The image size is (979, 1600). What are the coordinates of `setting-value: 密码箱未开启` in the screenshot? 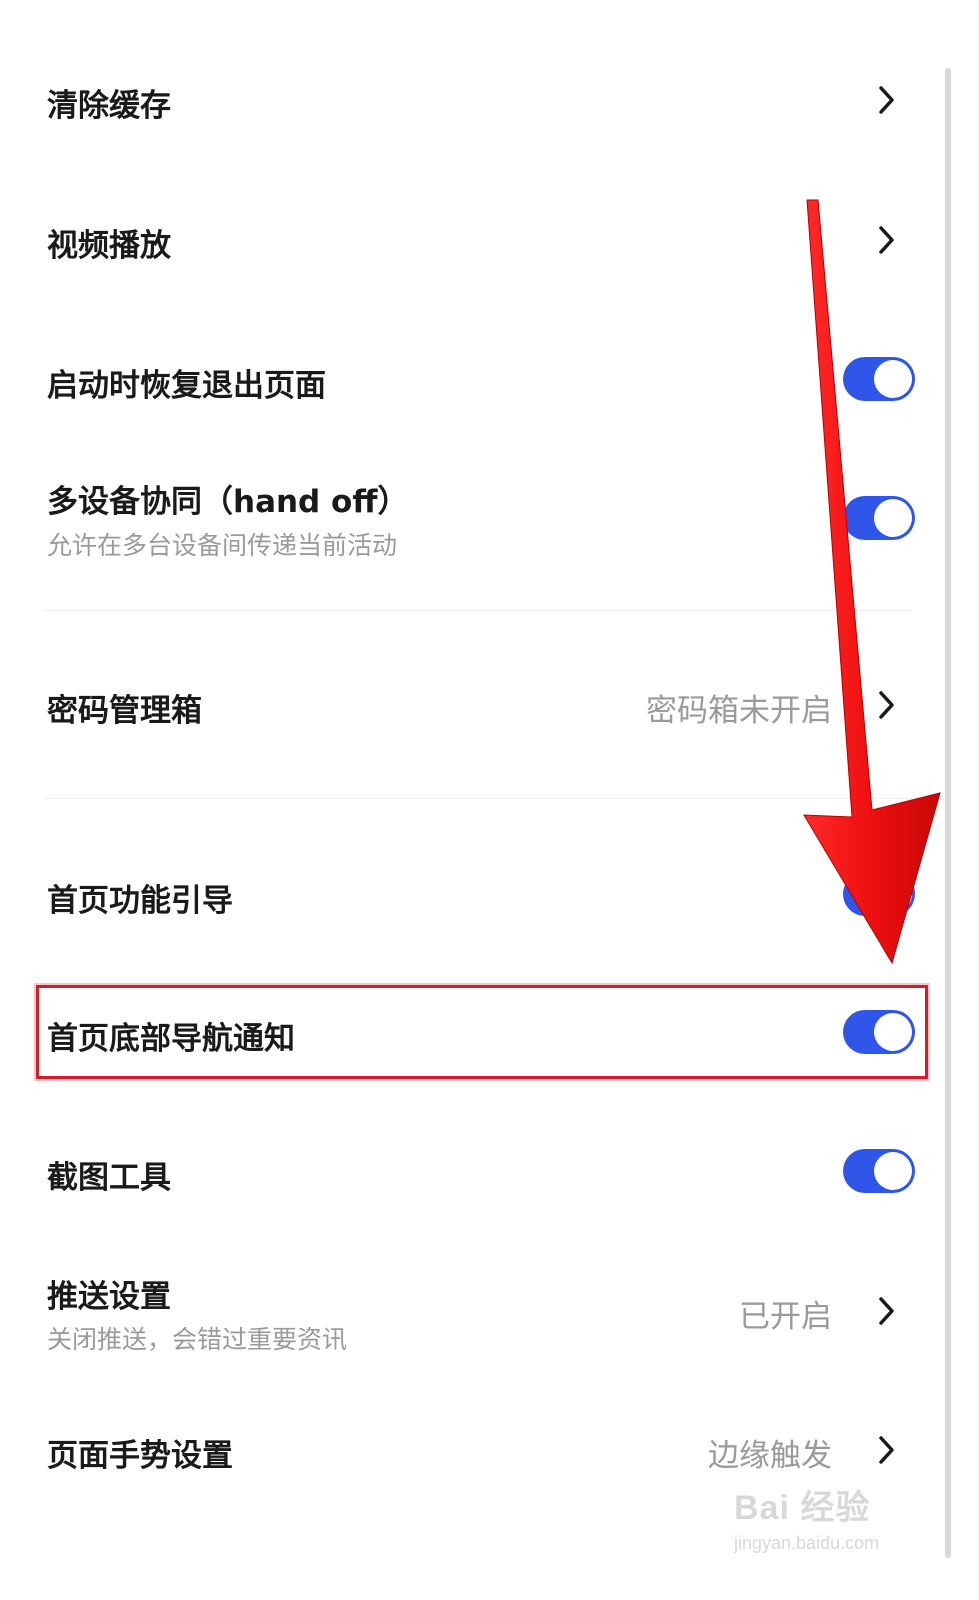 It's located at (739, 711).